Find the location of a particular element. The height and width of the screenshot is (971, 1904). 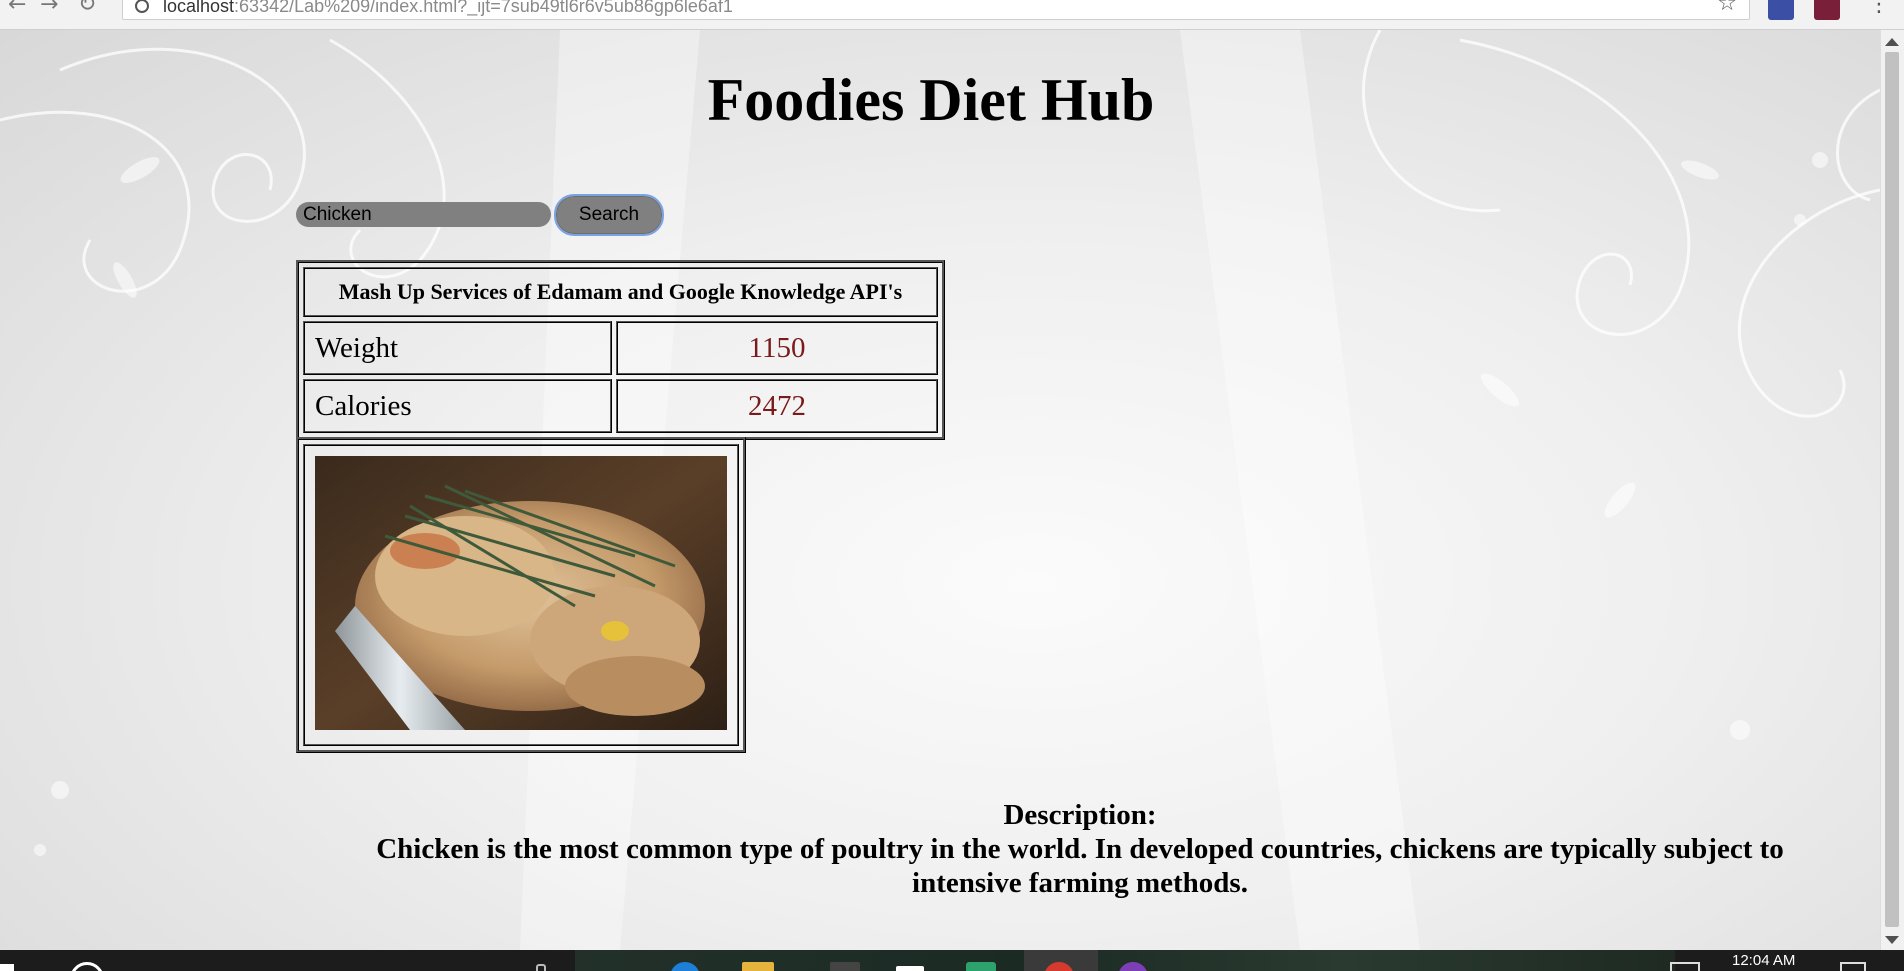

weight-label: Weight is located at coordinates (457, 348).